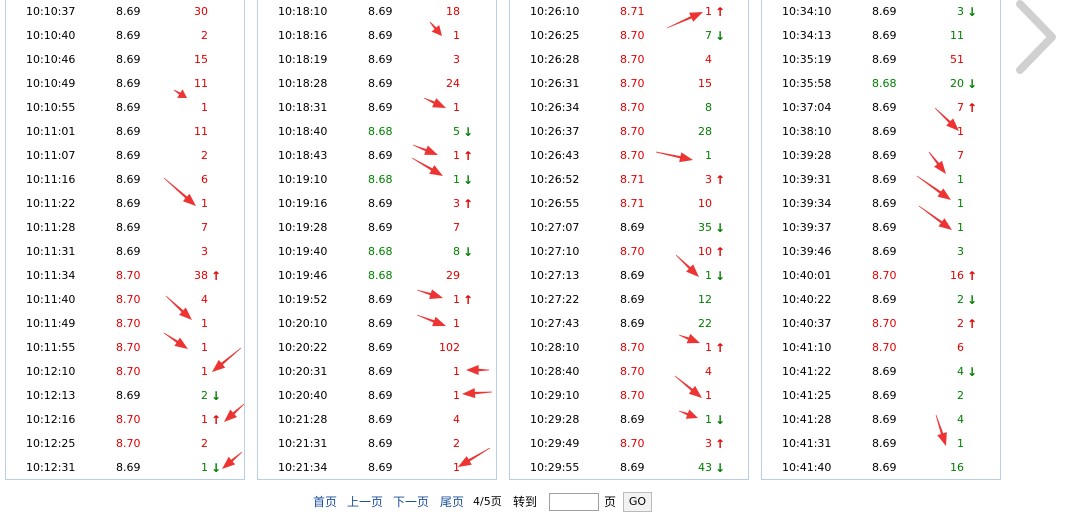 The image size is (1066, 520). Describe the element at coordinates (487, 501) in the screenshot. I see `page-info: 4/5页` at that location.